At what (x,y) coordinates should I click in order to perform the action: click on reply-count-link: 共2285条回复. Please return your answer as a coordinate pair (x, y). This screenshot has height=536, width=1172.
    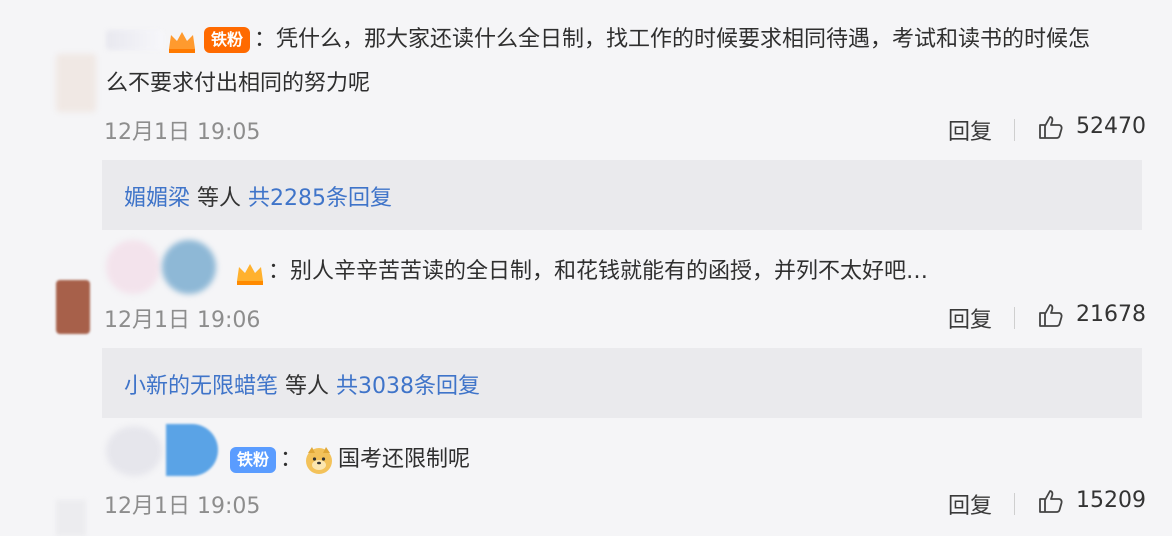
    Looking at the image, I should click on (320, 198).